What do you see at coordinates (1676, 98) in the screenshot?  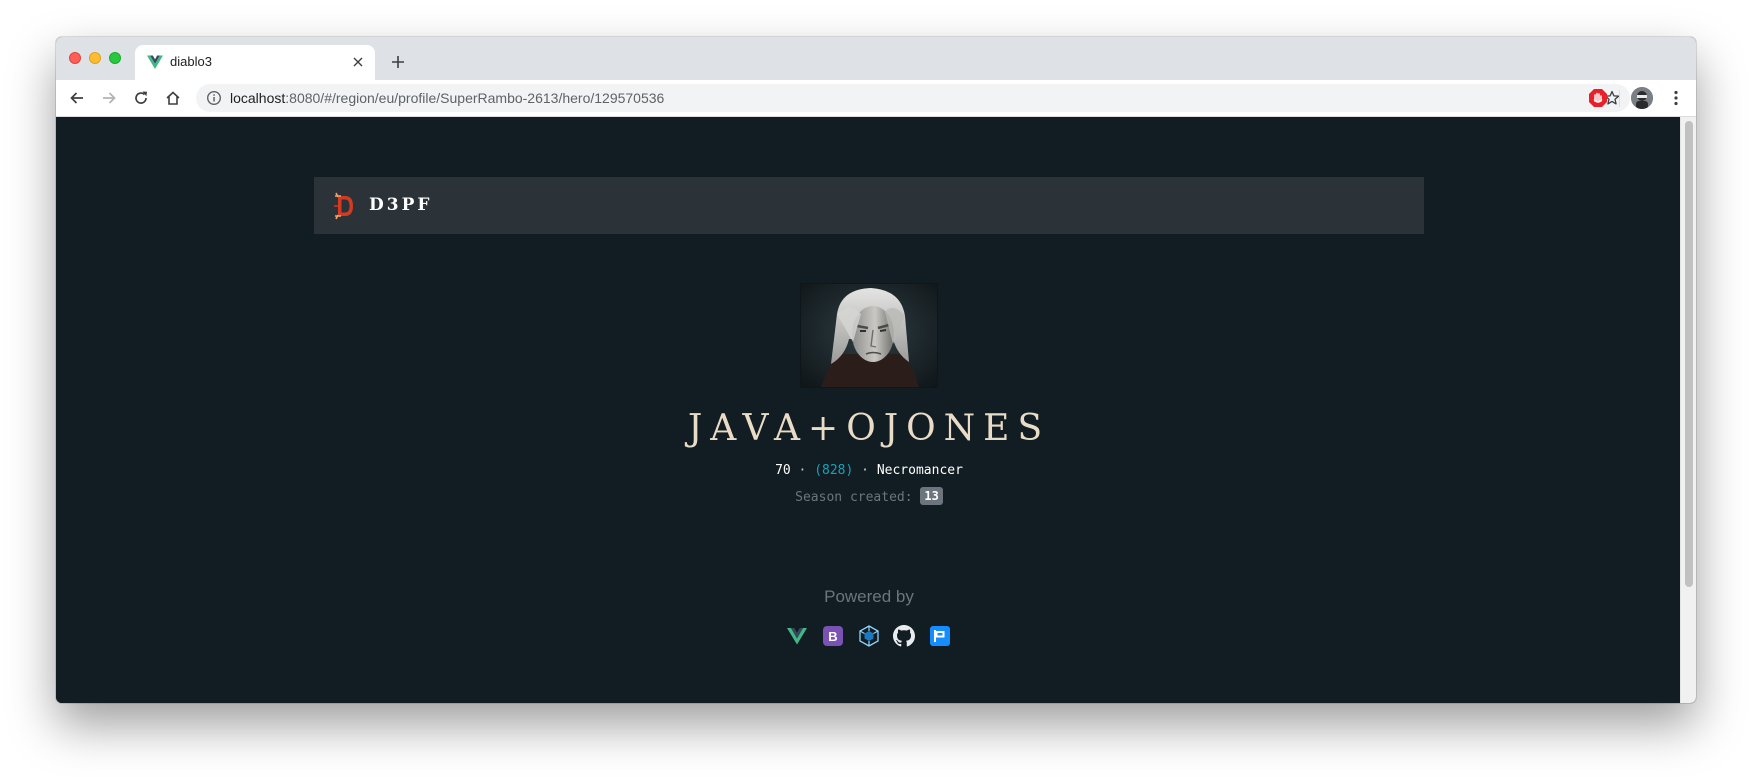 I see `browser-menu-icon` at bounding box center [1676, 98].